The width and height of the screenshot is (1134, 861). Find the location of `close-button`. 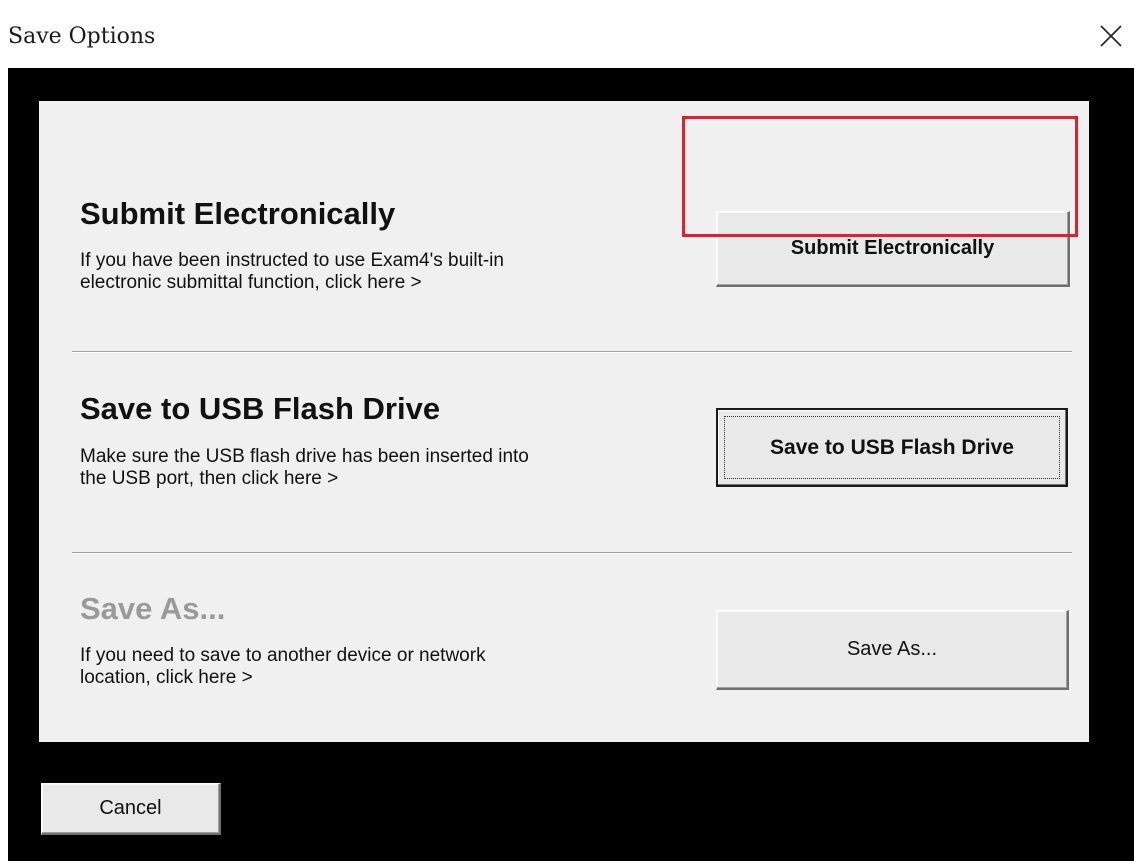

close-button is located at coordinates (1111, 37).